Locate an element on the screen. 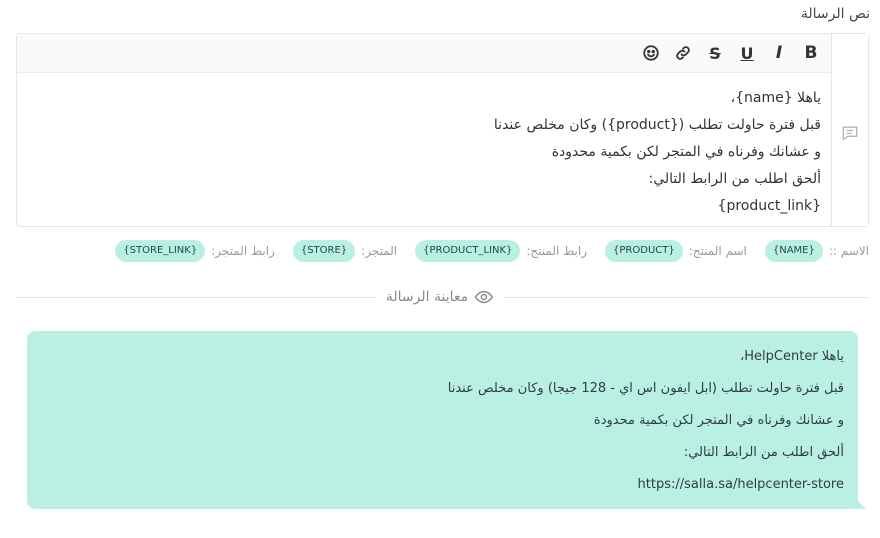 Image resolution: width=880 pixels, height=538 pixels. variable-label-store: المتجر: is located at coordinates (379, 251).